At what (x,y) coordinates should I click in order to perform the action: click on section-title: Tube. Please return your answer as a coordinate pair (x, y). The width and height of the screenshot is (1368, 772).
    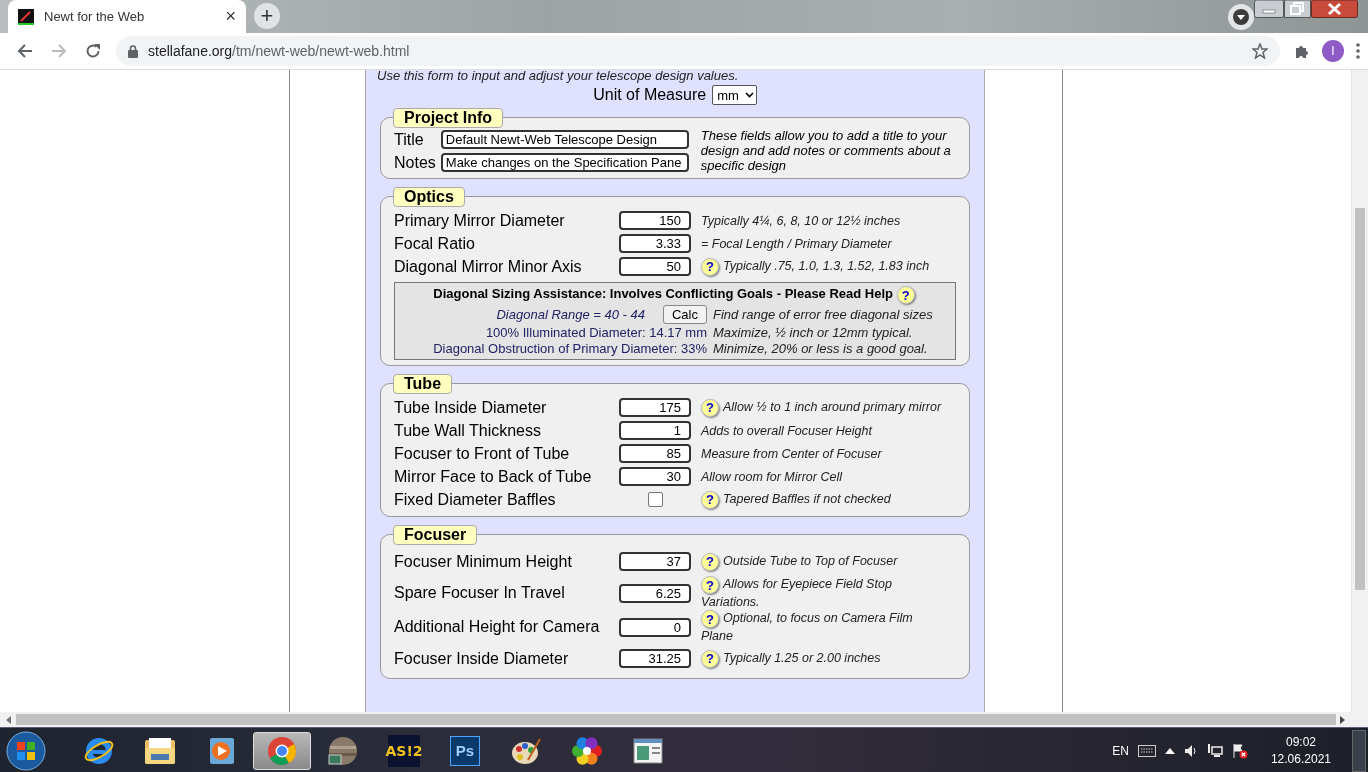
    Looking at the image, I should click on (423, 384).